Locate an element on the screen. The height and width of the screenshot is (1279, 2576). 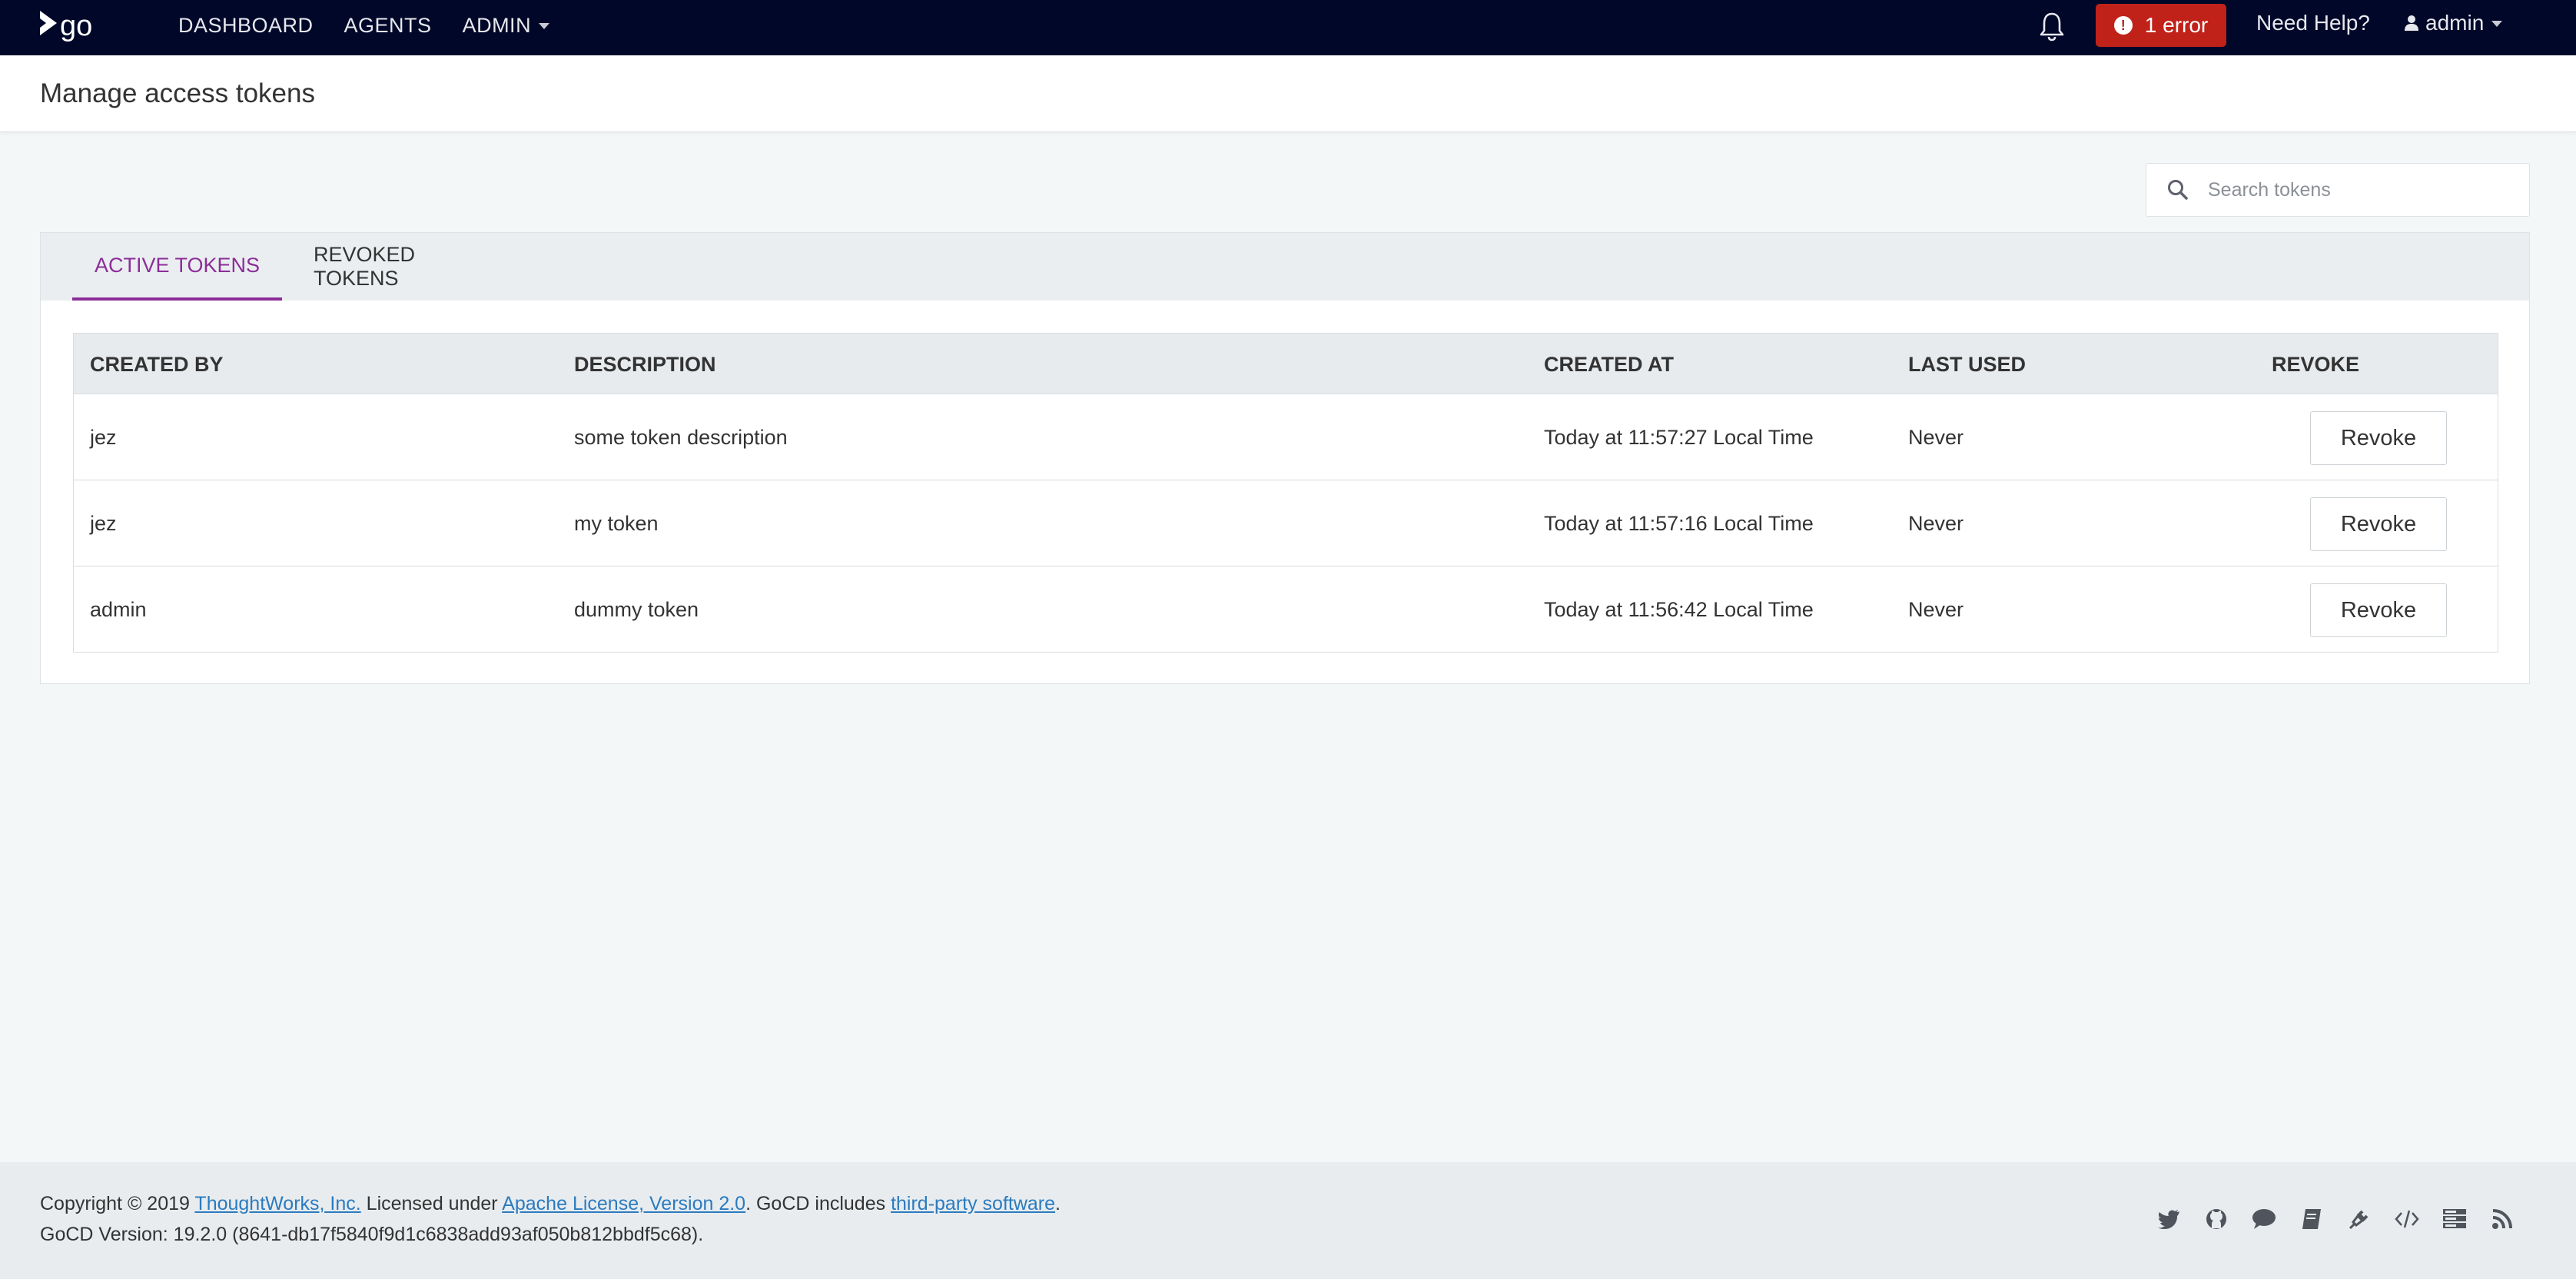
copyright-text: Copyright © 2019 is located at coordinates (117, 1203).